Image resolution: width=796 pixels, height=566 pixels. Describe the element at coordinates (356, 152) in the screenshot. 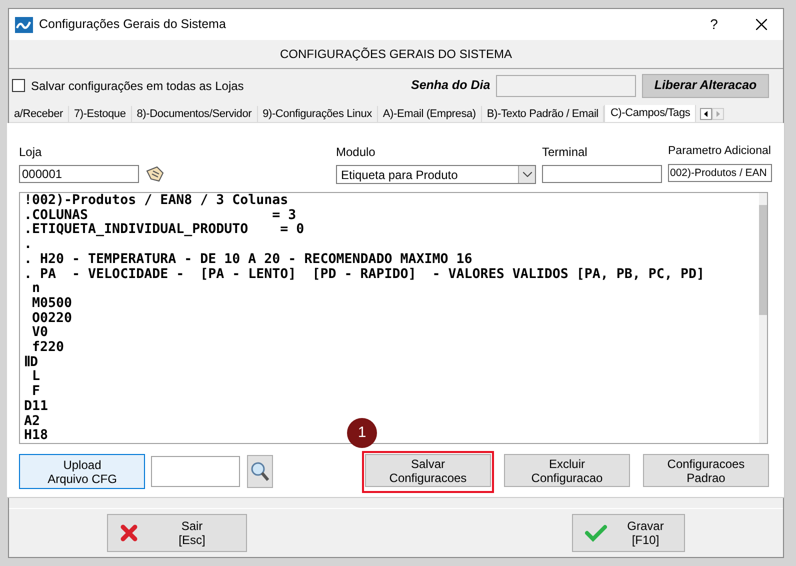

I see `field-label: Modulo` at that location.